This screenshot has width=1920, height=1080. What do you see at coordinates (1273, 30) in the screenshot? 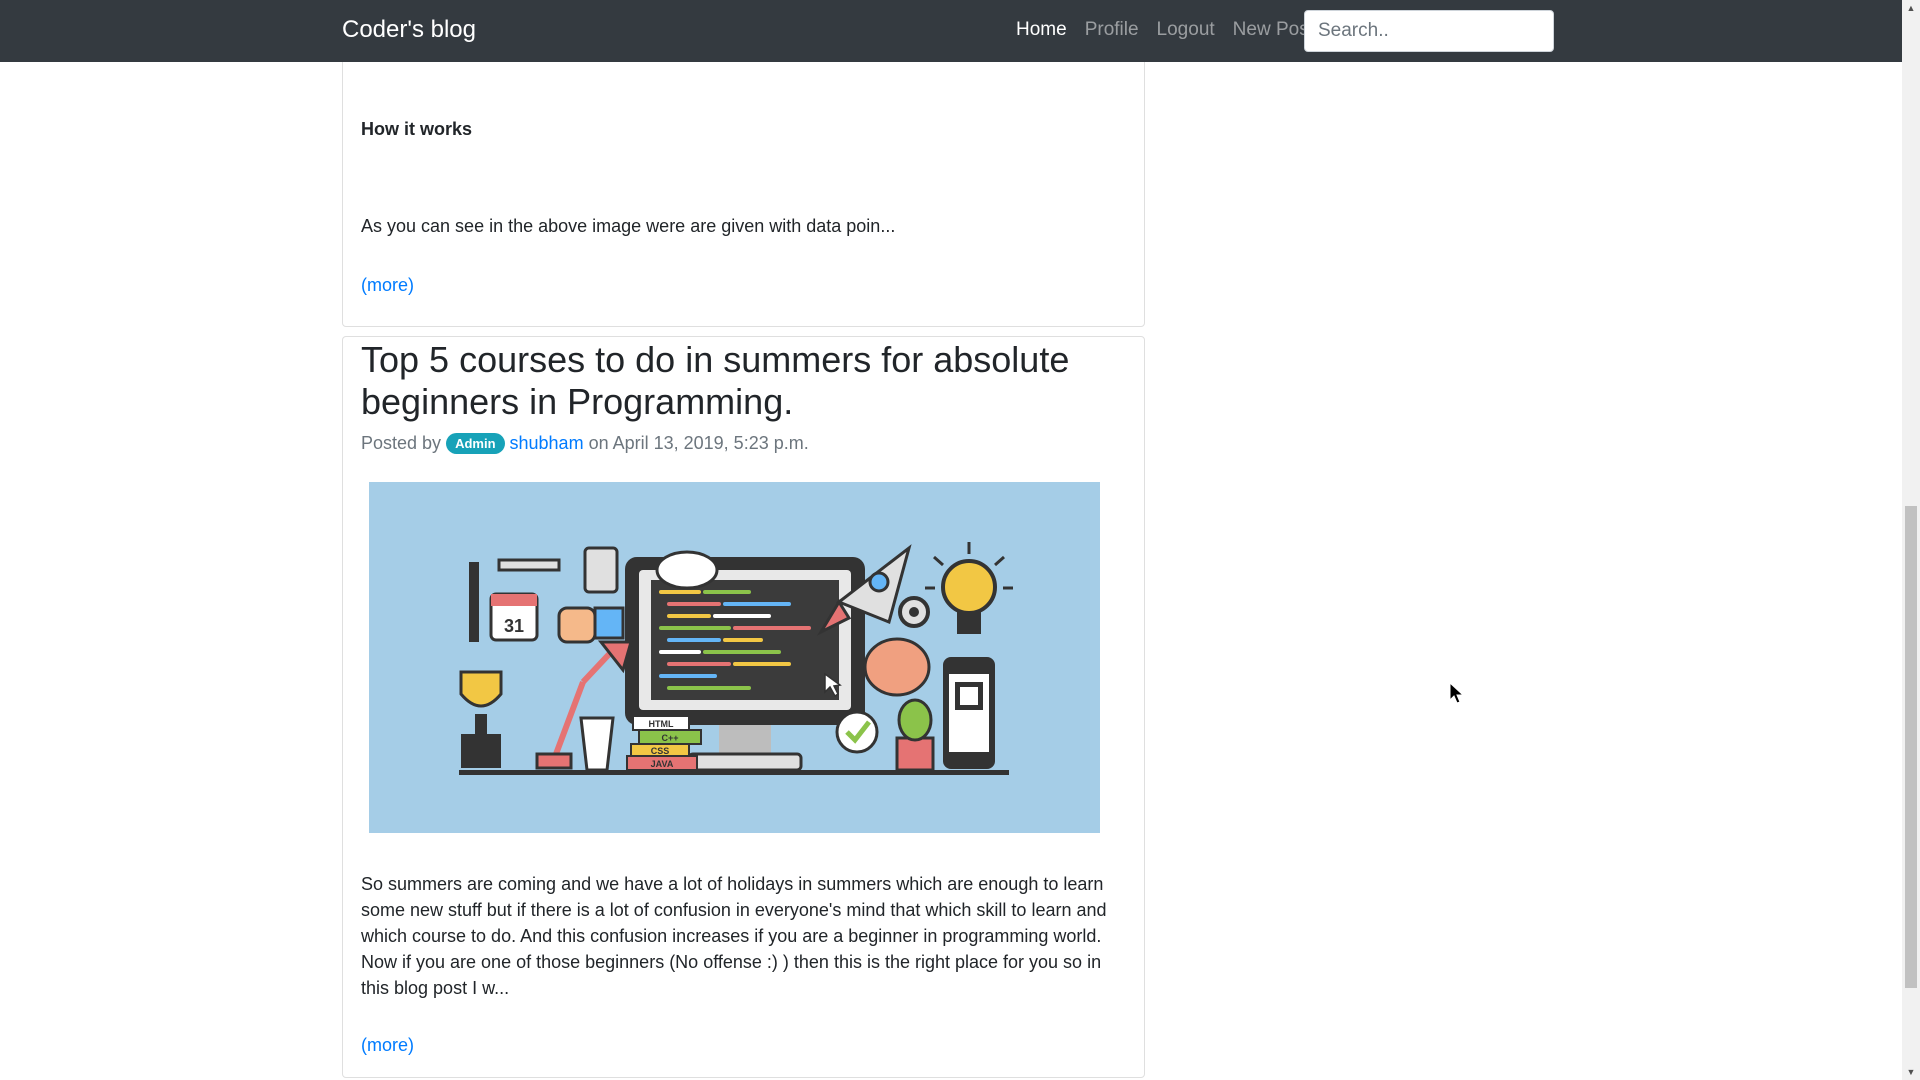
I see `nav-new-post: New Post` at bounding box center [1273, 30].